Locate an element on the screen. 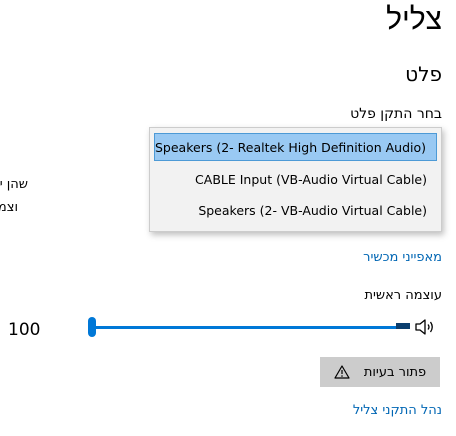  output-description-line-2: וצמת הקול וההתקנים ש is located at coordinates (9, 207).